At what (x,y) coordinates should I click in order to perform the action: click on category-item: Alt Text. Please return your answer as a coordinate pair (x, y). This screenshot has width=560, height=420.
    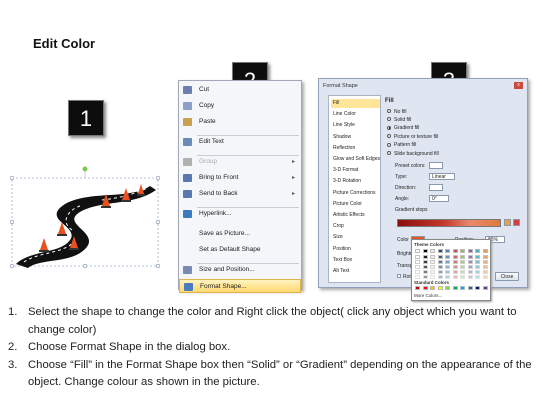
    Looking at the image, I should click on (355, 271).